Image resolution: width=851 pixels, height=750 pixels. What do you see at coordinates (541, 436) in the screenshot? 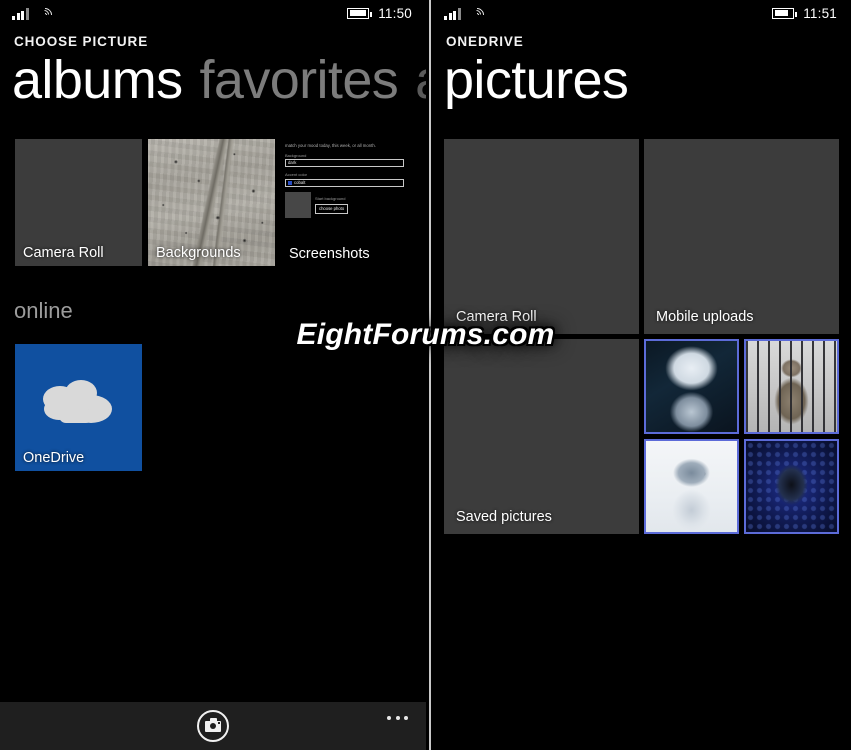
I see `folder-tile-saved-pictures: Saved pictures` at bounding box center [541, 436].